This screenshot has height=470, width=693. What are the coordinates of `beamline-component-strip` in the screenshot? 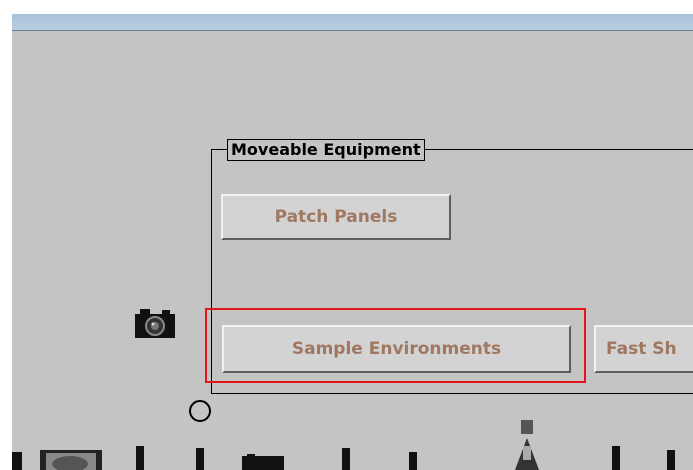 It's located at (343, 445).